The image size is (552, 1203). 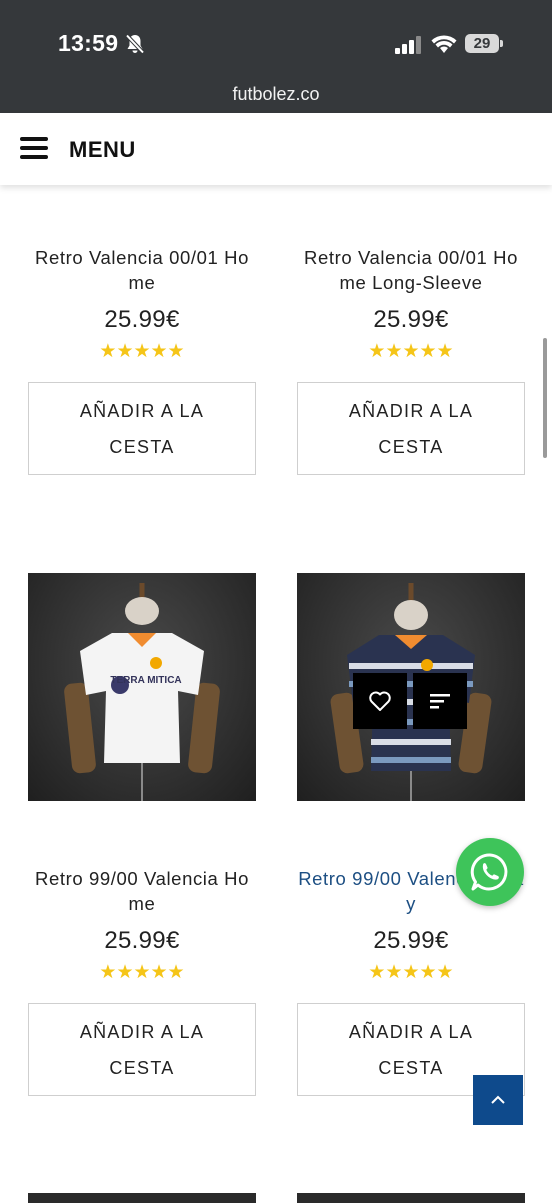 I want to click on product-title: Retro Valencia 00/01 Home, so click(x=142, y=270).